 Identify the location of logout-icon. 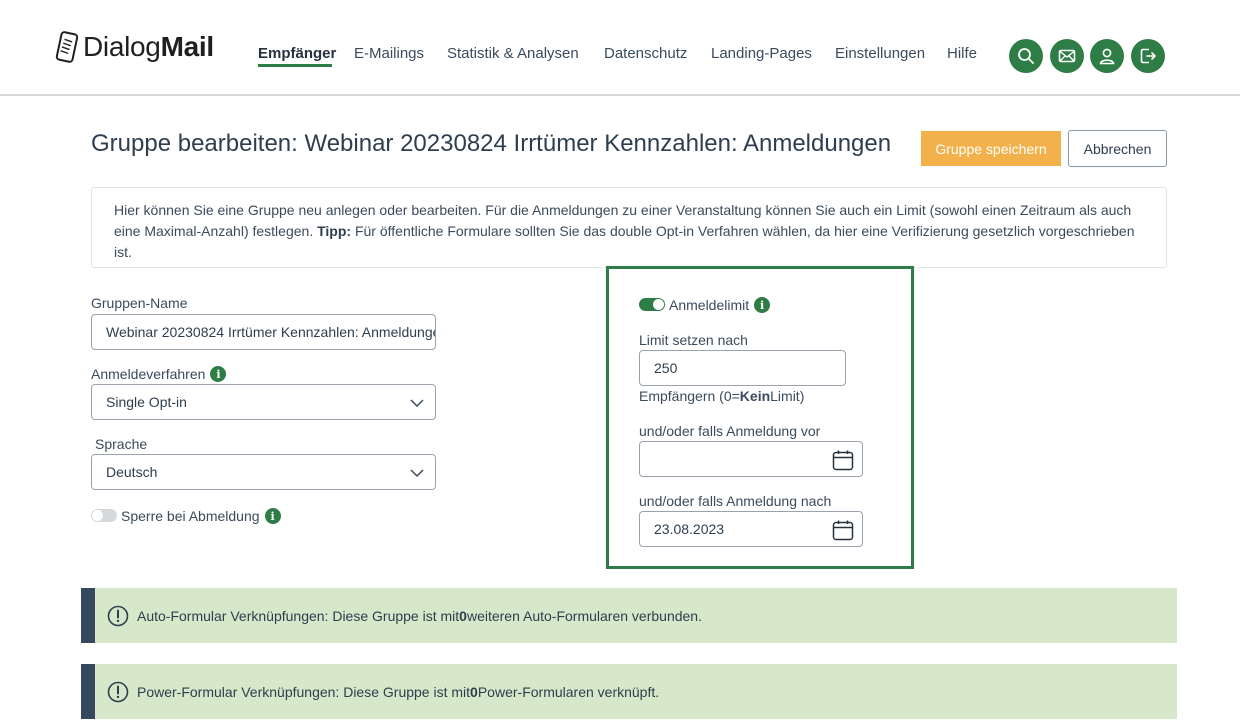
(1148, 56).